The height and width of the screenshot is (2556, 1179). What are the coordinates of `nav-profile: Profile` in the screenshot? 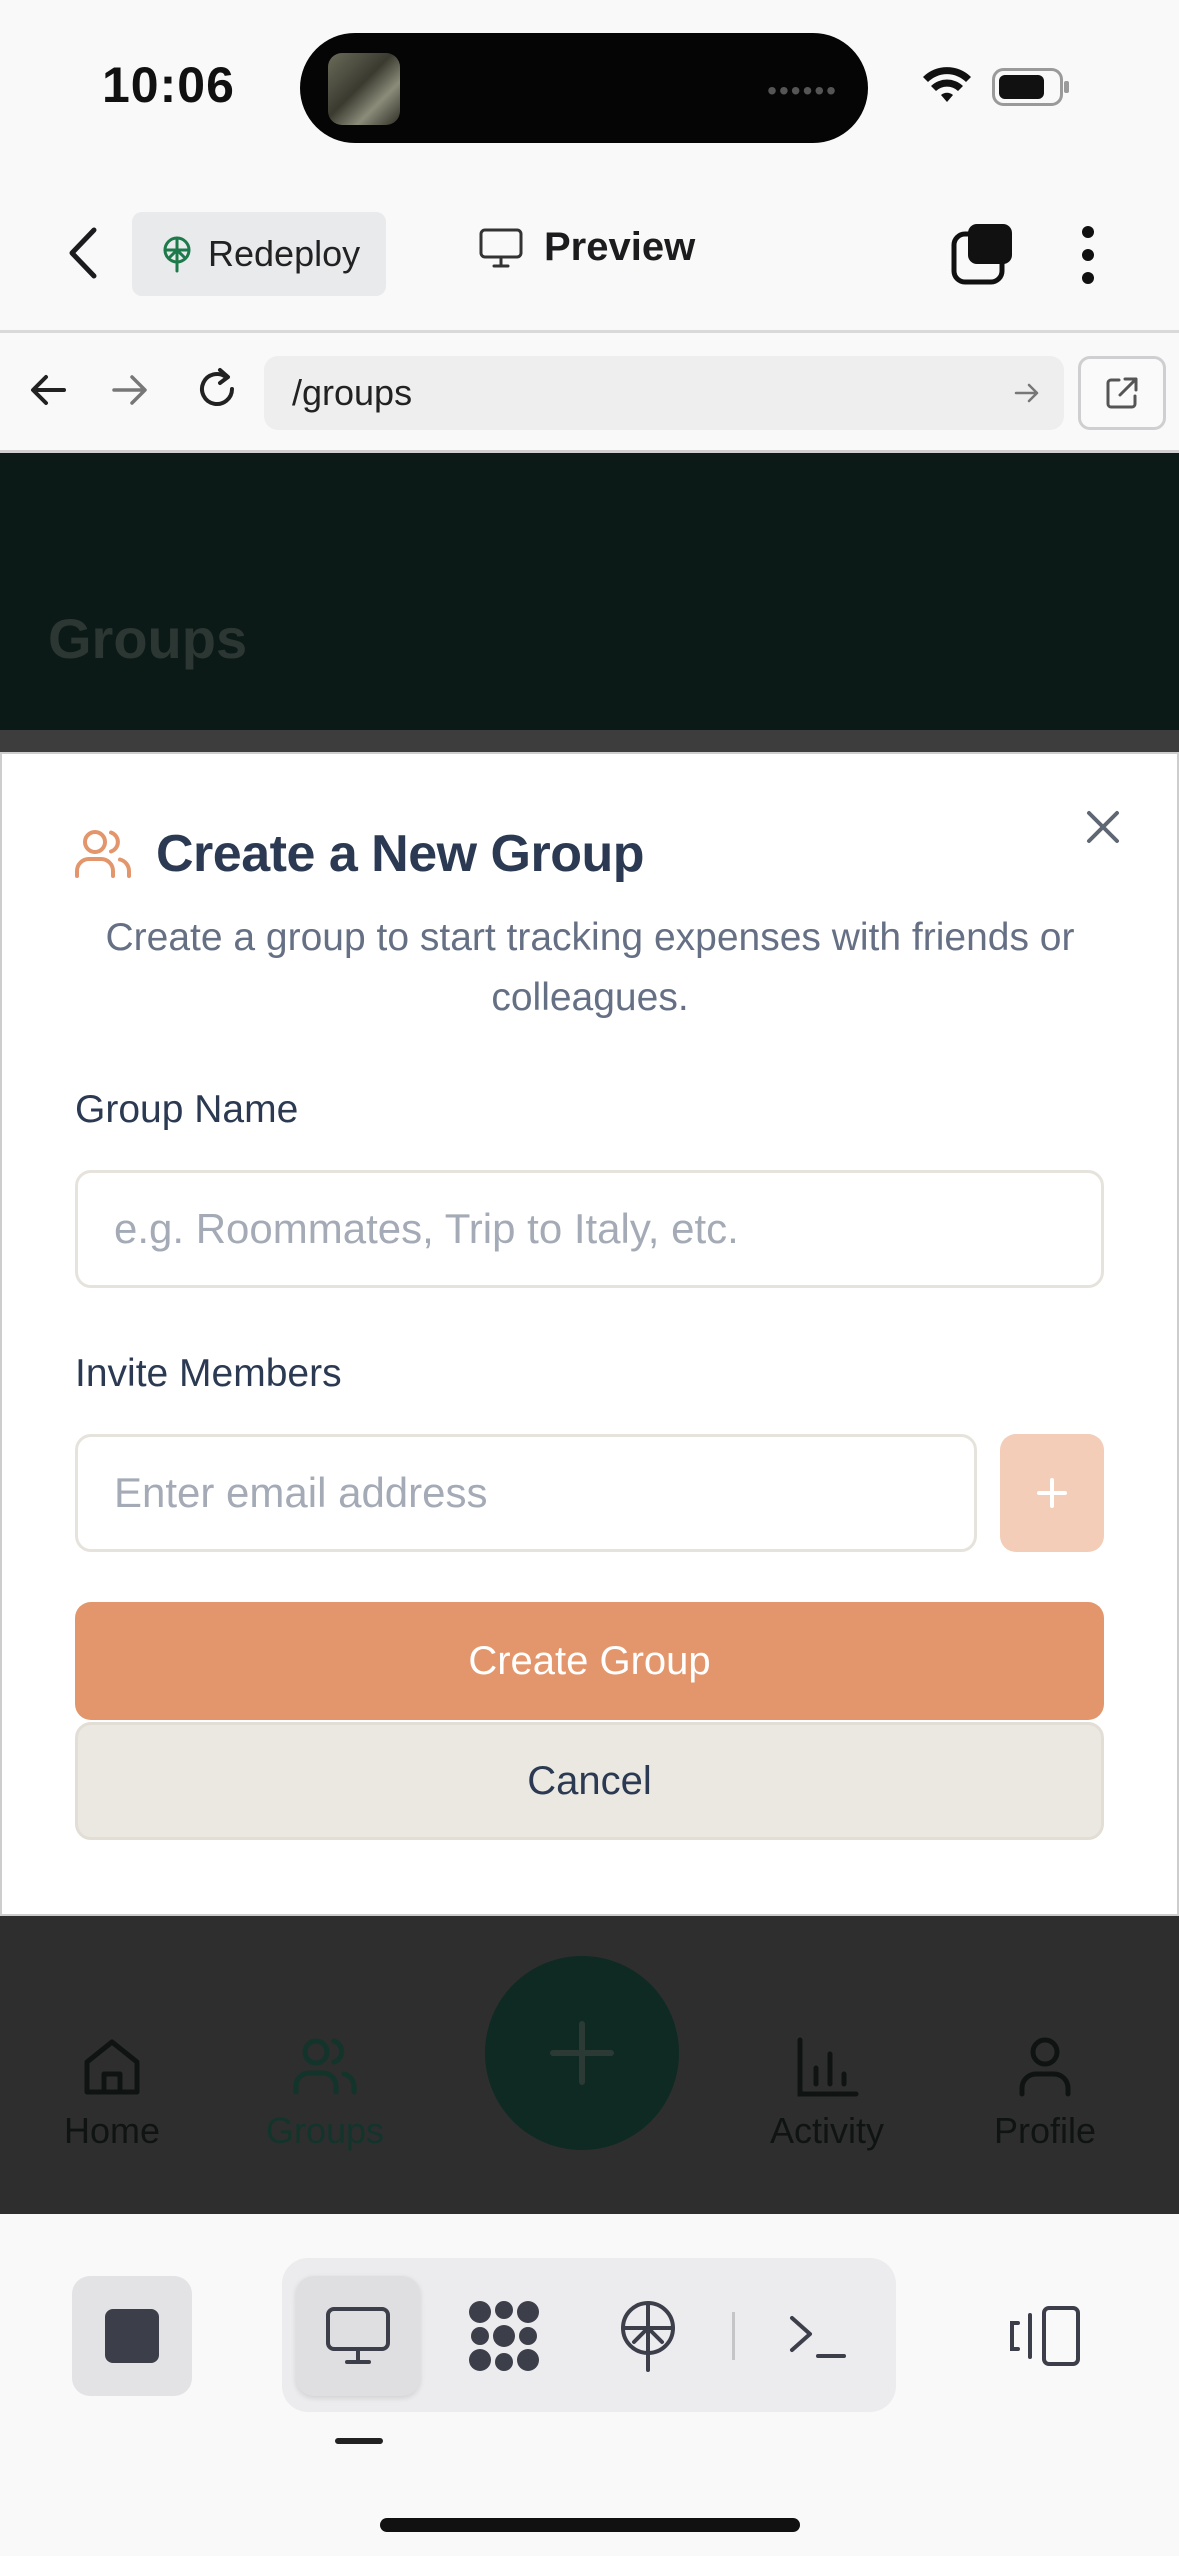 It's located at (1045, 2093).